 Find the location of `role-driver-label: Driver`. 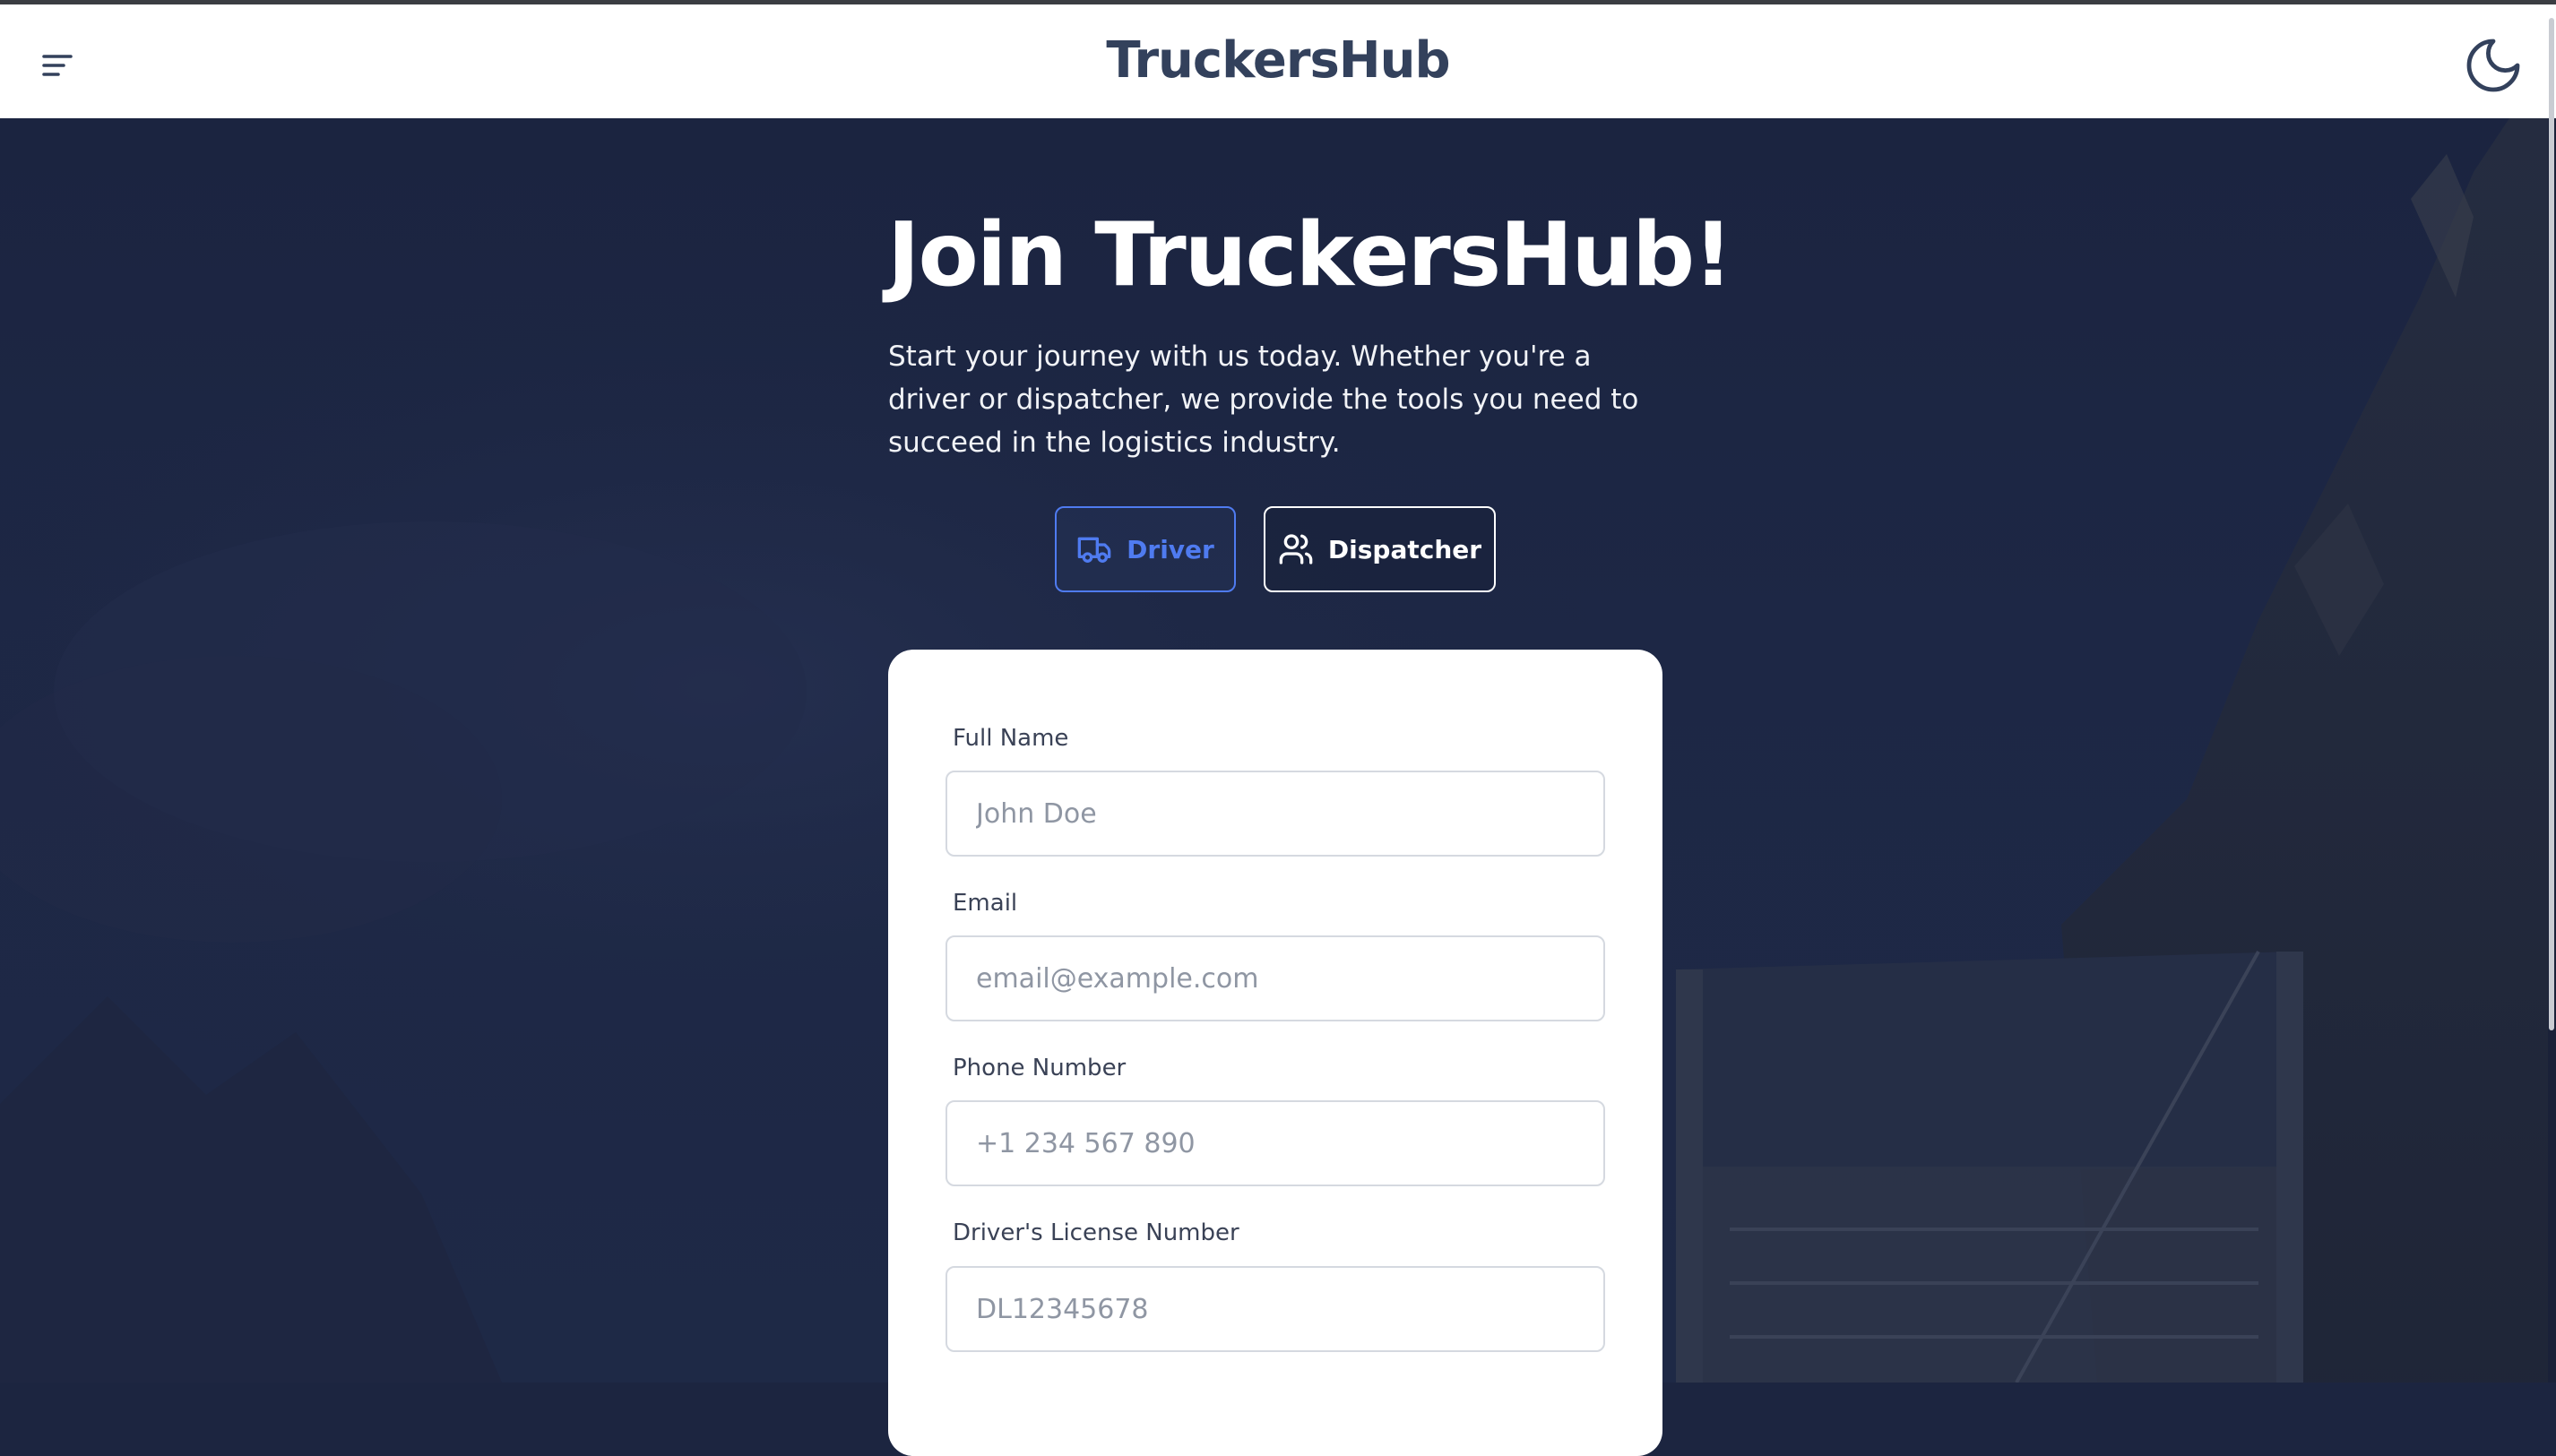

role-driver-label: Driver is located at coordinates (1170, 549).